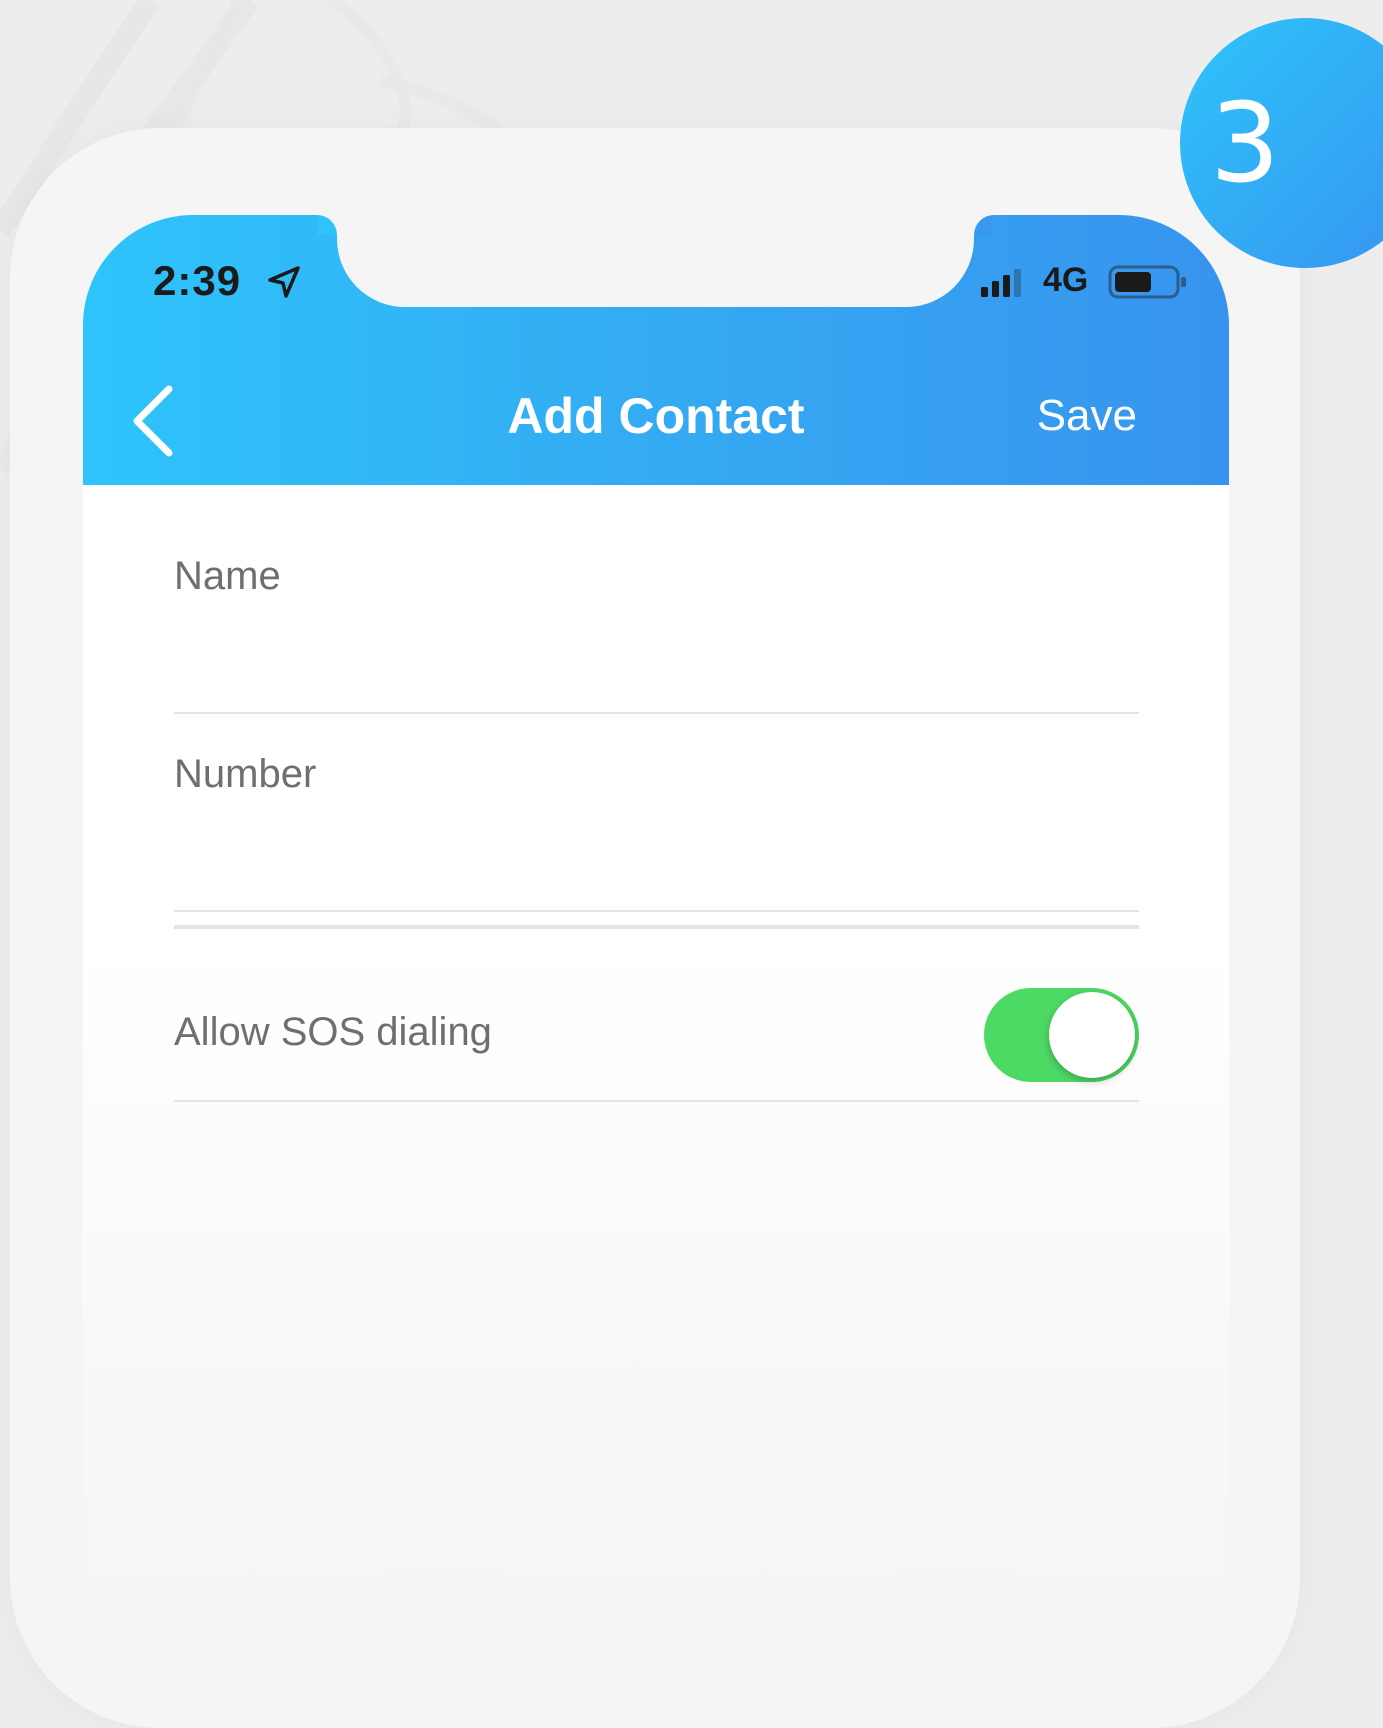  Describe the element at coordinates (656, 856) in the screenshot. I see `number-input` at that location.